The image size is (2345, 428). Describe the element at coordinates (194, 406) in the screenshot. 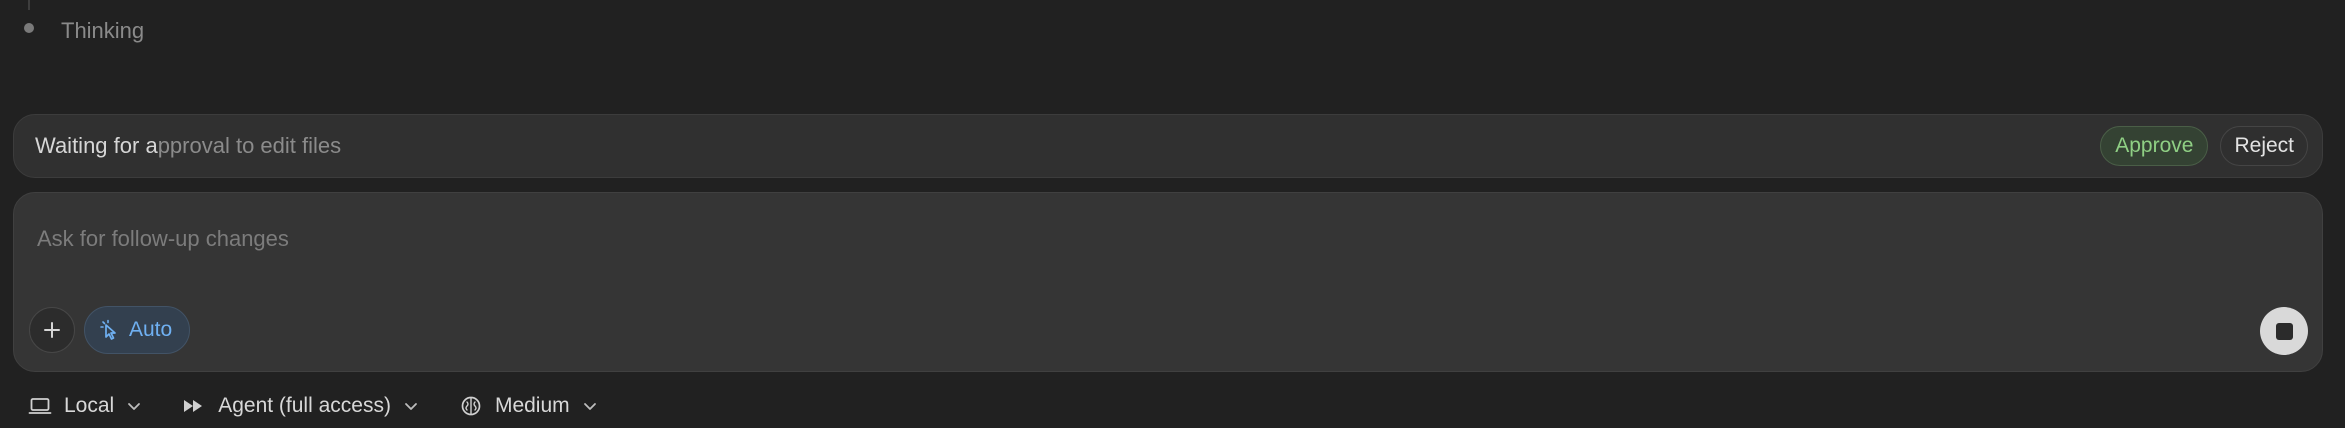

I see `fast-forward-icon` at that location.